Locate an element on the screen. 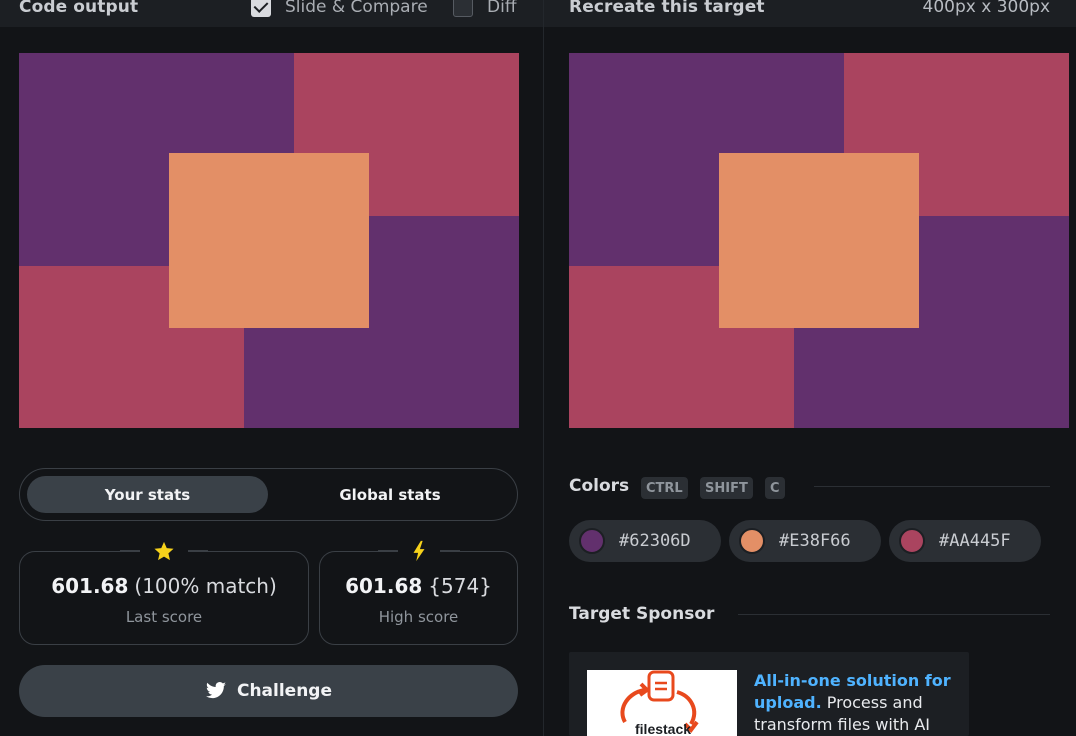 This screenshot has height=736, width=1076. star-icon is located at coordinates (164, 551).